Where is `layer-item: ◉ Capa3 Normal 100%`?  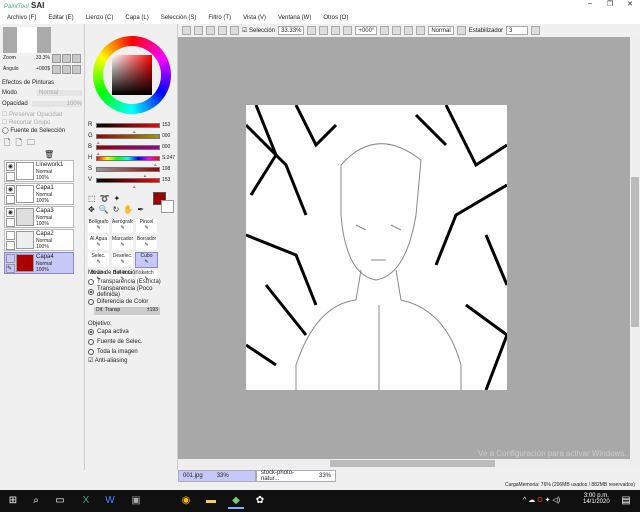 layer-item: ◉ Capa3 Normal 100% is located at coordinates (39, 217).